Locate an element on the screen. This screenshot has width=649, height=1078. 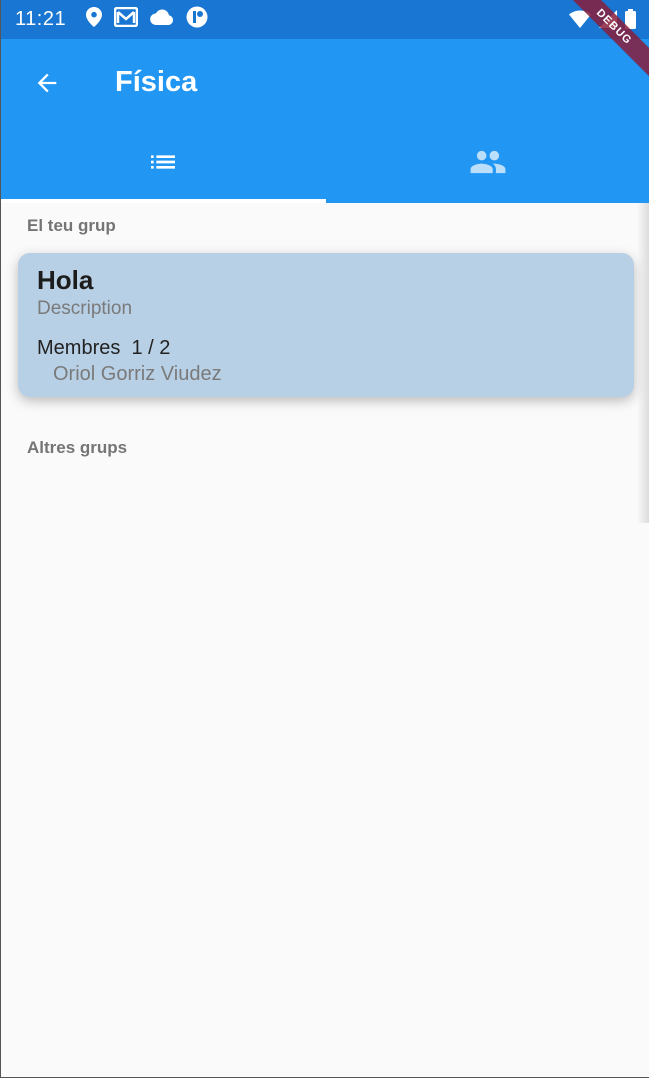
tab-bar is located at coordinates (325, 164).